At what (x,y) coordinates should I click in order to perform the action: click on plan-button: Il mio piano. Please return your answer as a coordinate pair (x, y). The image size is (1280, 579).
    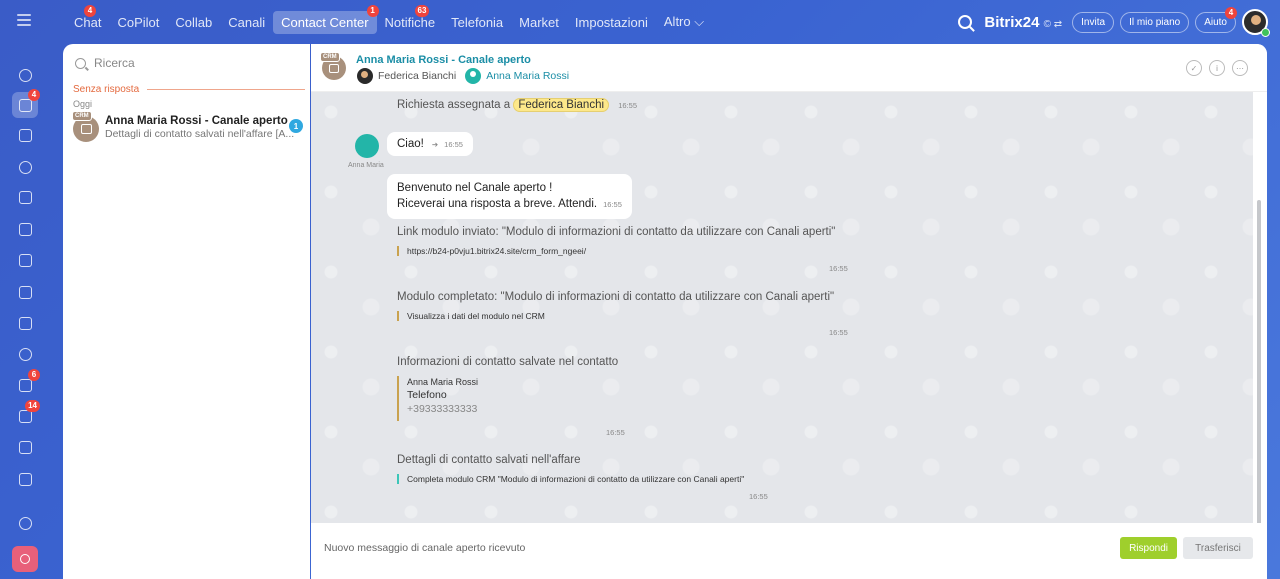
    Looking at the image, I should click on (1155, 22).